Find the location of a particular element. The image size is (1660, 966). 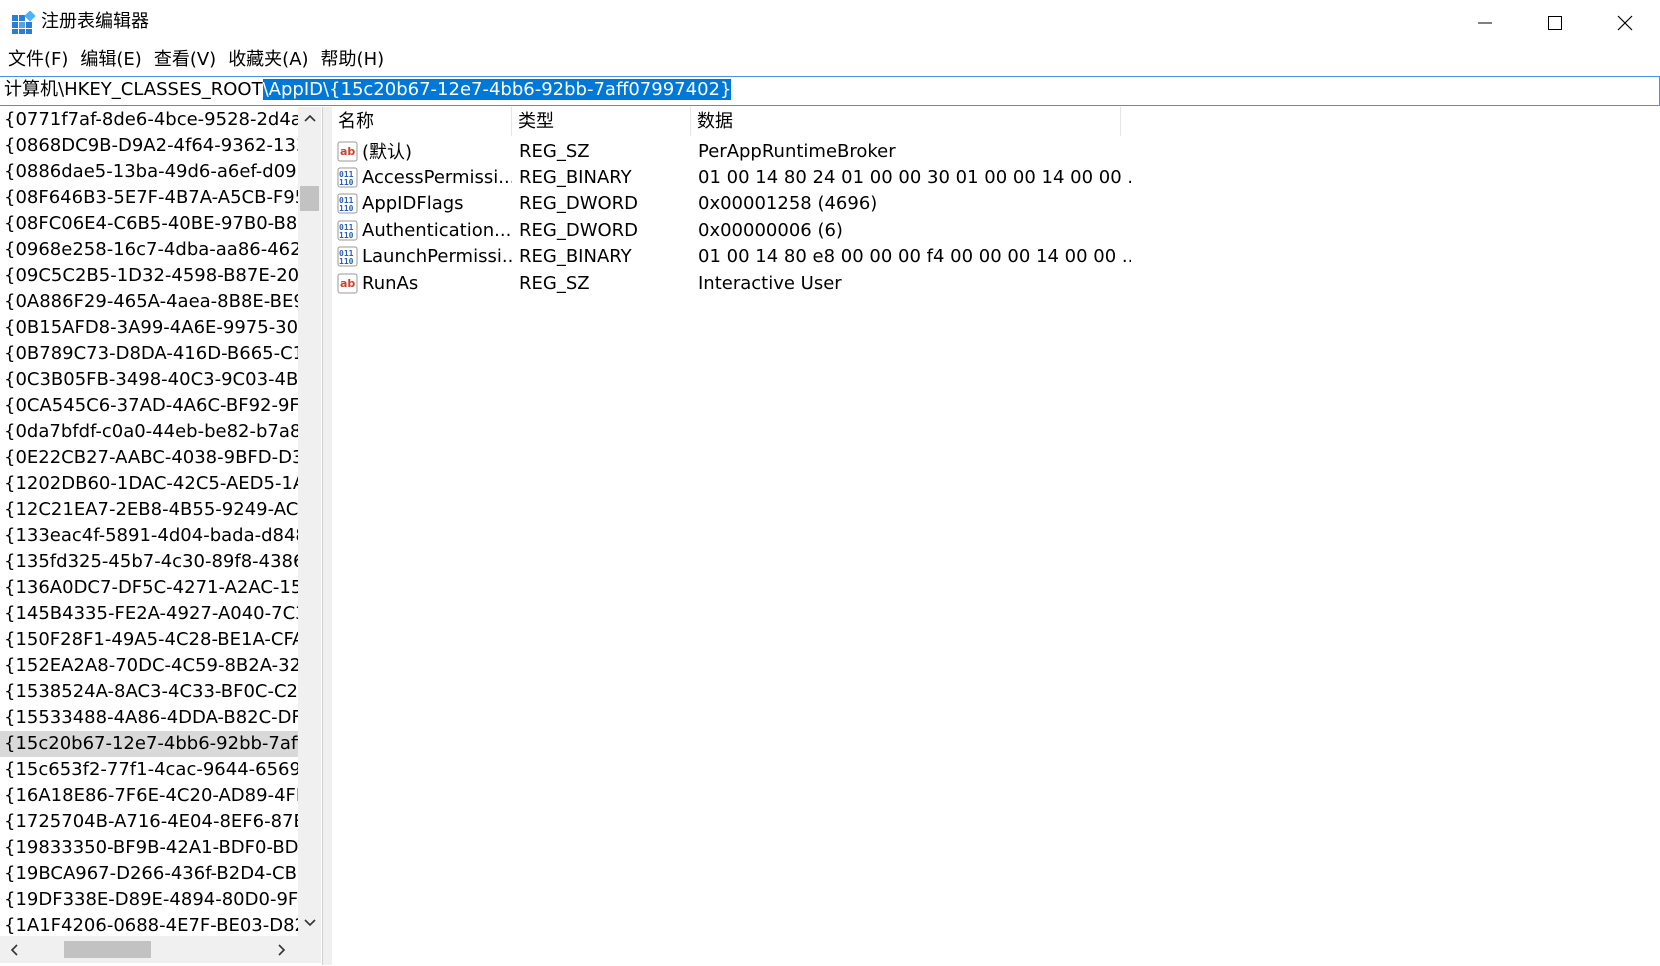

value-name: (默认) is located at coordinates (387, 152).